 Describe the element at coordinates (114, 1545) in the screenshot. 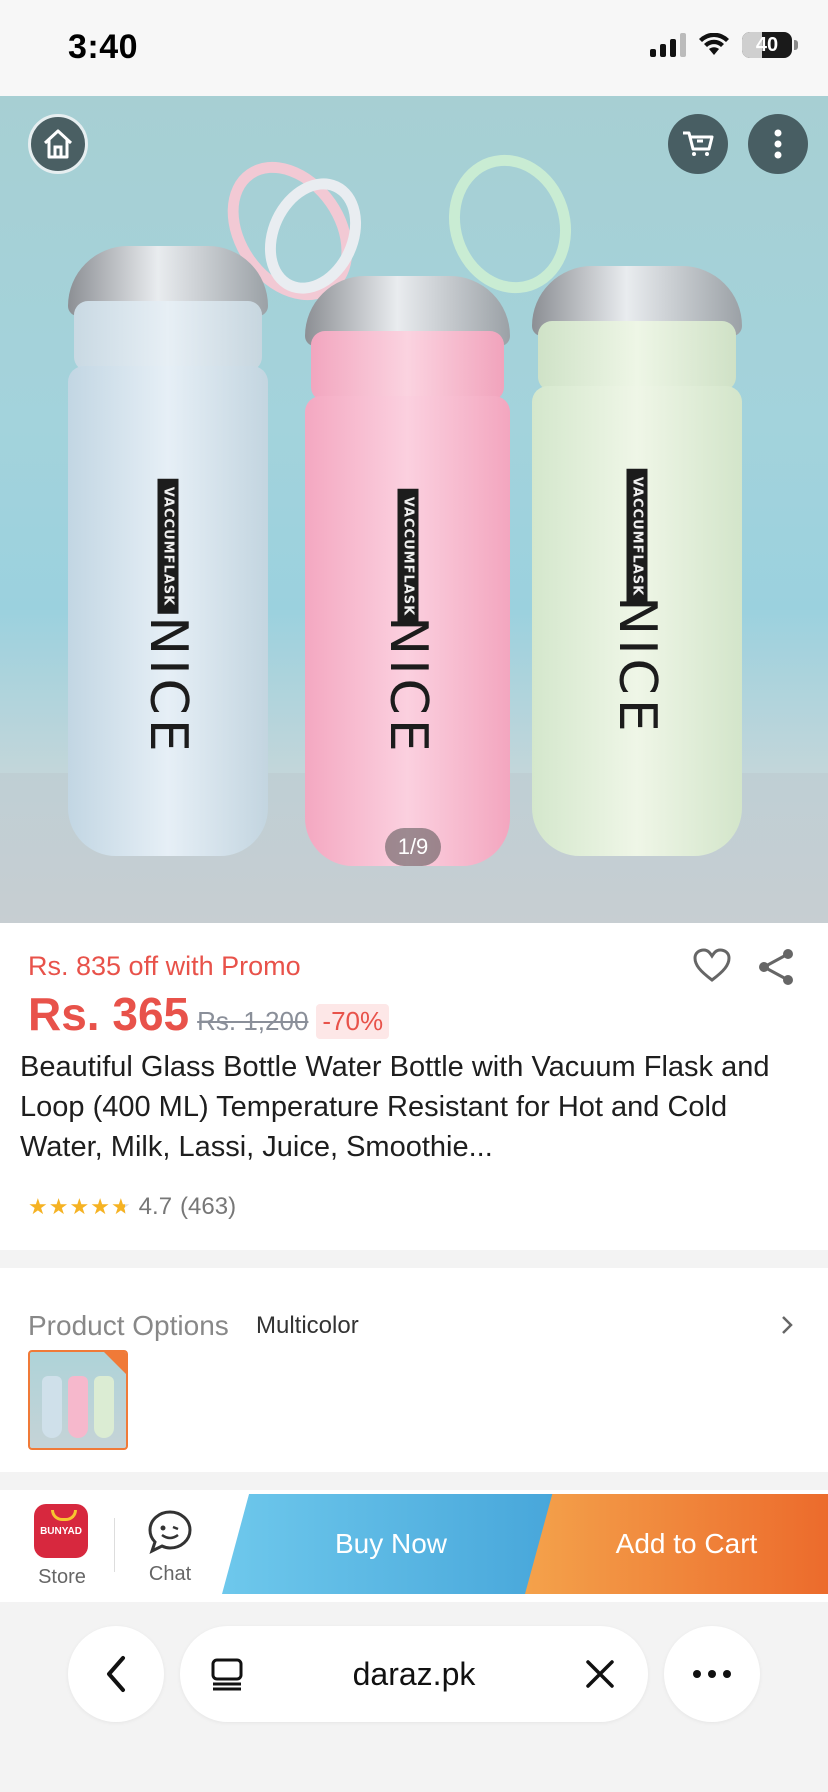

I see `divider` at that location.